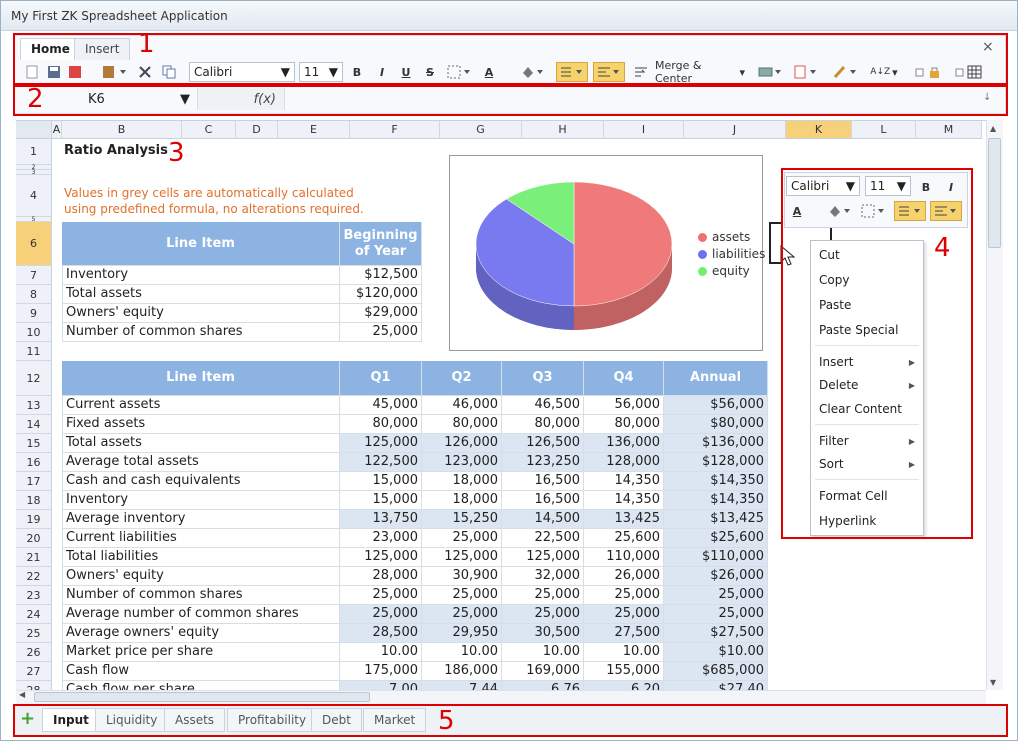 This screenshot has width=1018, height=741. I want to click on table-cell: 25,600, so click(624, 538).